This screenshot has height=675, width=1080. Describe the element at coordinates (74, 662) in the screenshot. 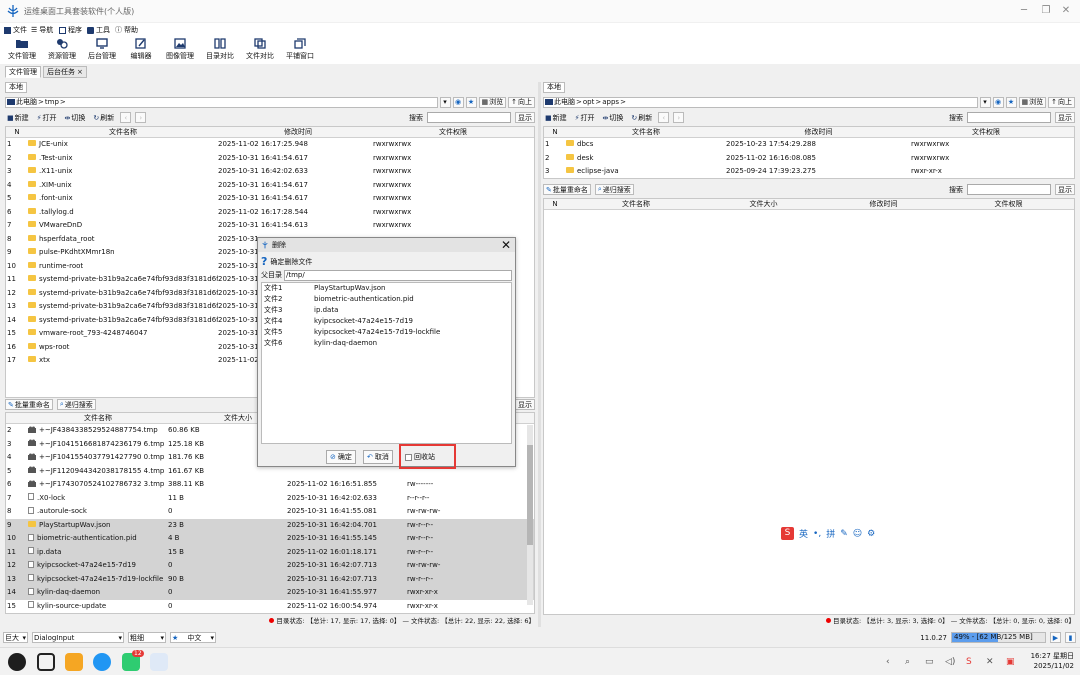

I see `file-manager-app-icon` at that location.